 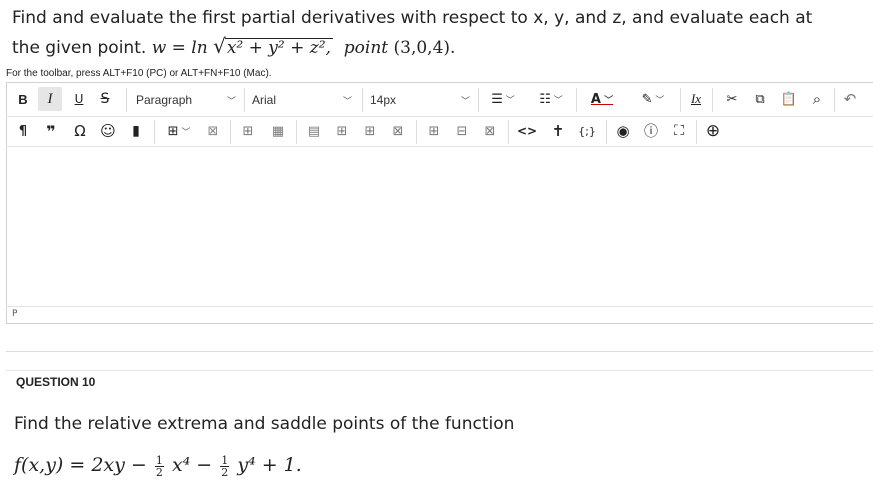 What do you see at coordinates (105, 99) in the screenshot?
I see `strikethrough-icon: S` at bounding box center [105, 99].